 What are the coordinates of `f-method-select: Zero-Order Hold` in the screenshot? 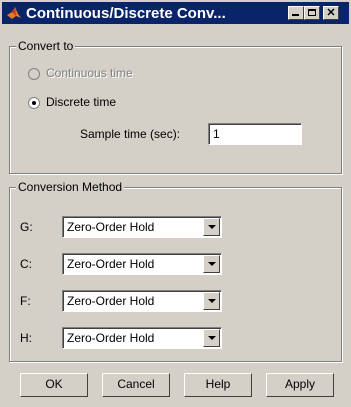 It's located at (142, 301).